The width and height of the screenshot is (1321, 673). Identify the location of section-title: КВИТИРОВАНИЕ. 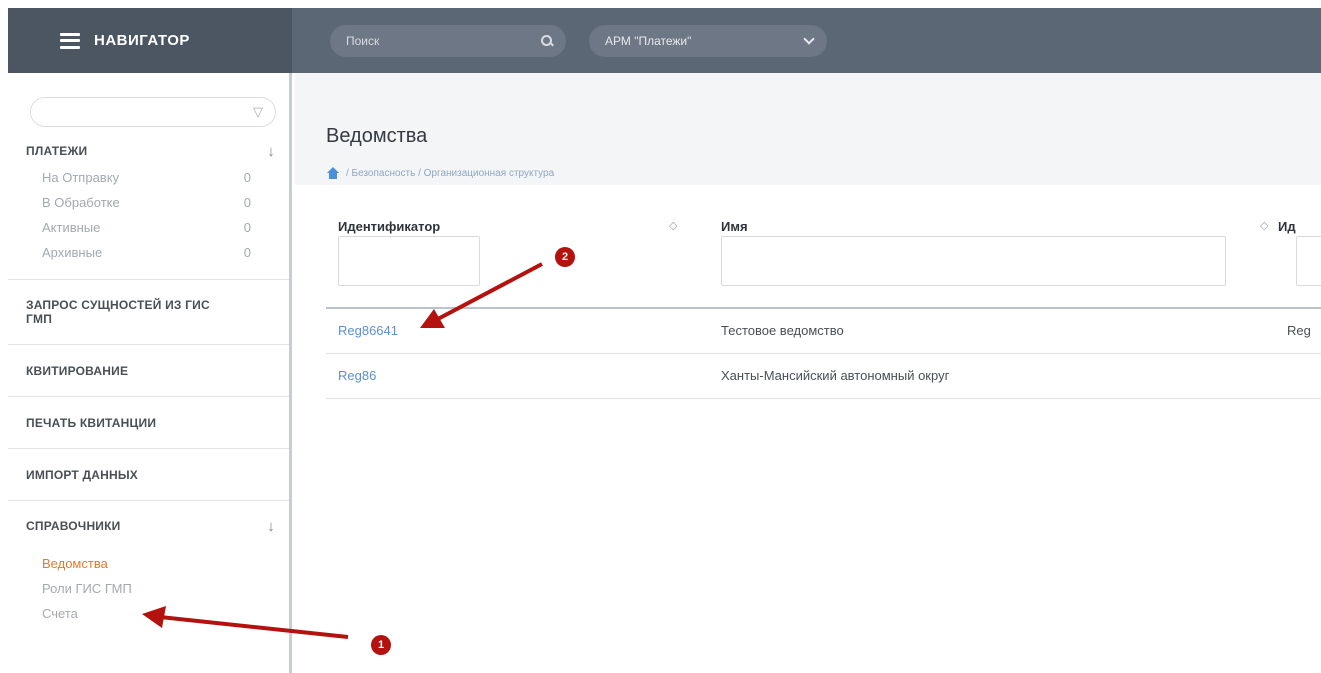
(77, 370).